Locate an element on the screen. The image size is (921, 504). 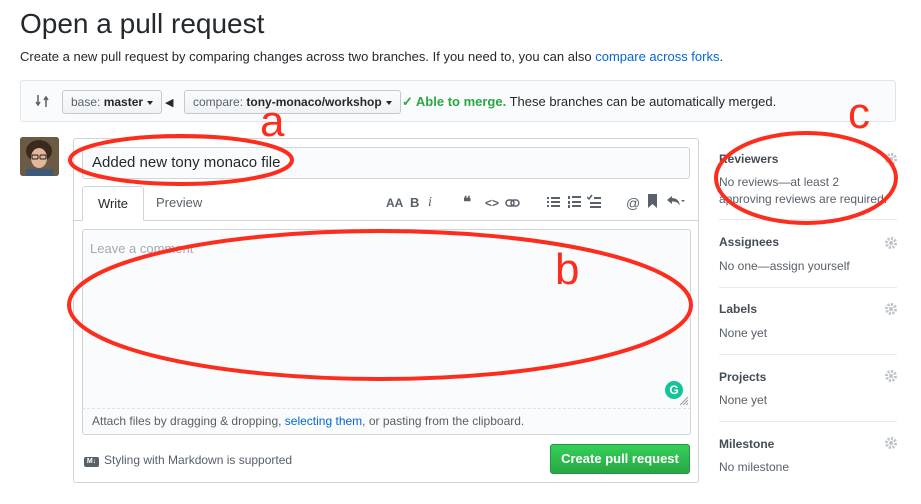
italic-icon: i is located at coordinates (430, 203).